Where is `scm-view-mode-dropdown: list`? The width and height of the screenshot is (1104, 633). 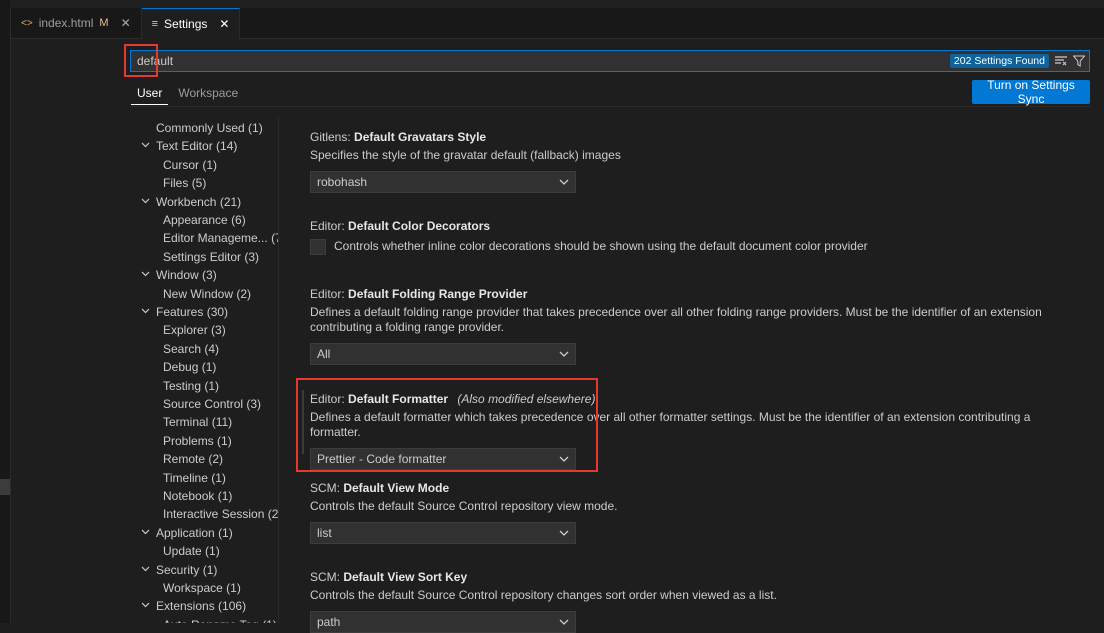
scm-view-mode-dropdown: list is located at coordinates (443, 533).